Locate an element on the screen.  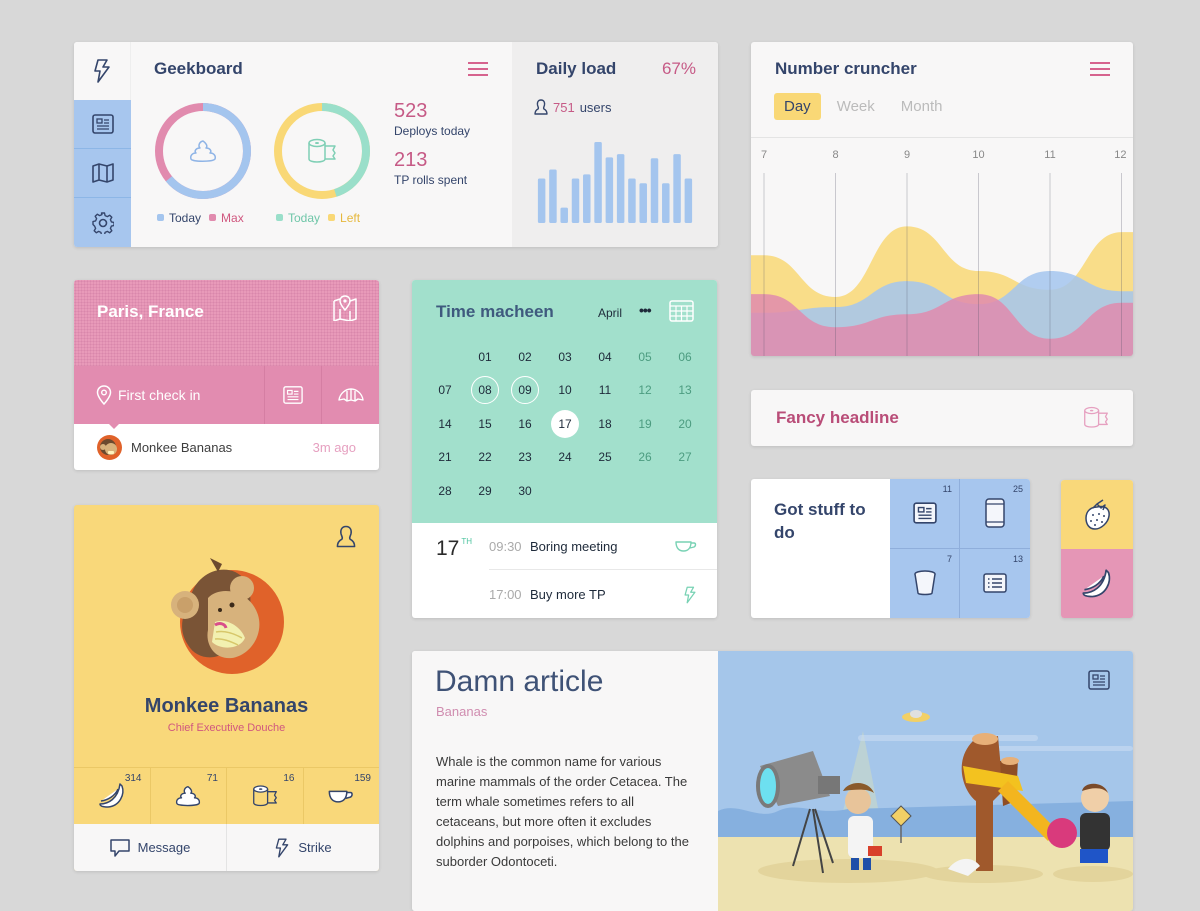
news-button is located at coordinates (293, 395).